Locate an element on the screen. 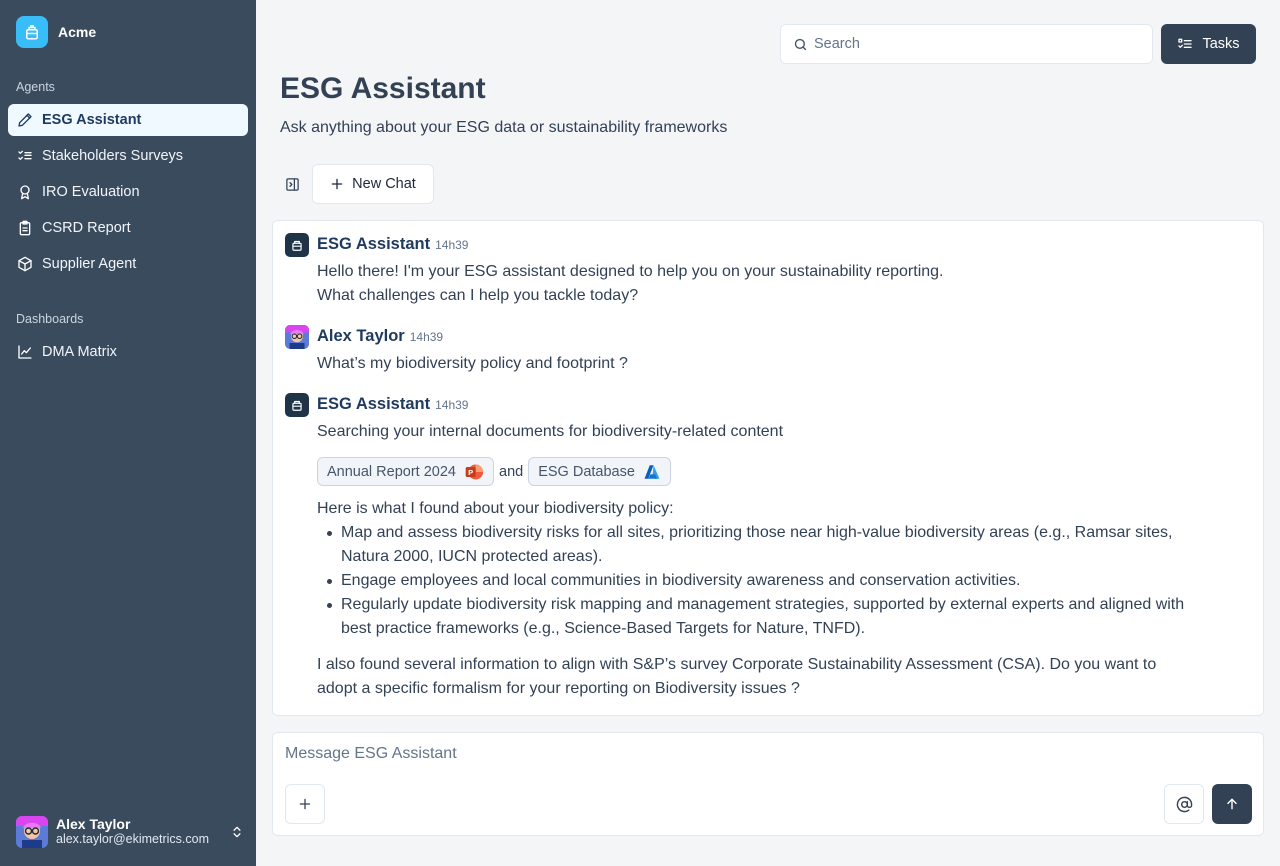  sources-joiner: and is located at coordinates (511, 471).